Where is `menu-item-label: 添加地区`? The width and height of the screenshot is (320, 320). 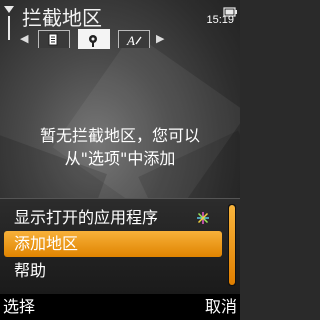
menu-item-label: 添加地区 is located at coordinates (46, 243).